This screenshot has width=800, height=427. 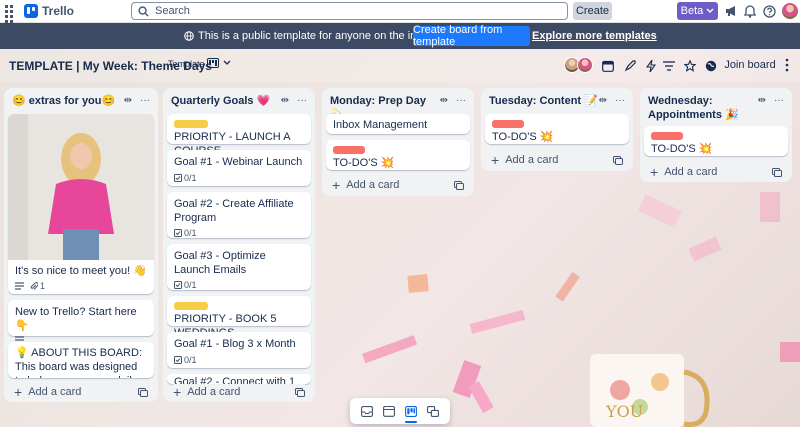 What do you see at coordinates (787, 66) in the screenshot?
I see `more-icon` at bounding box center [787, 66].